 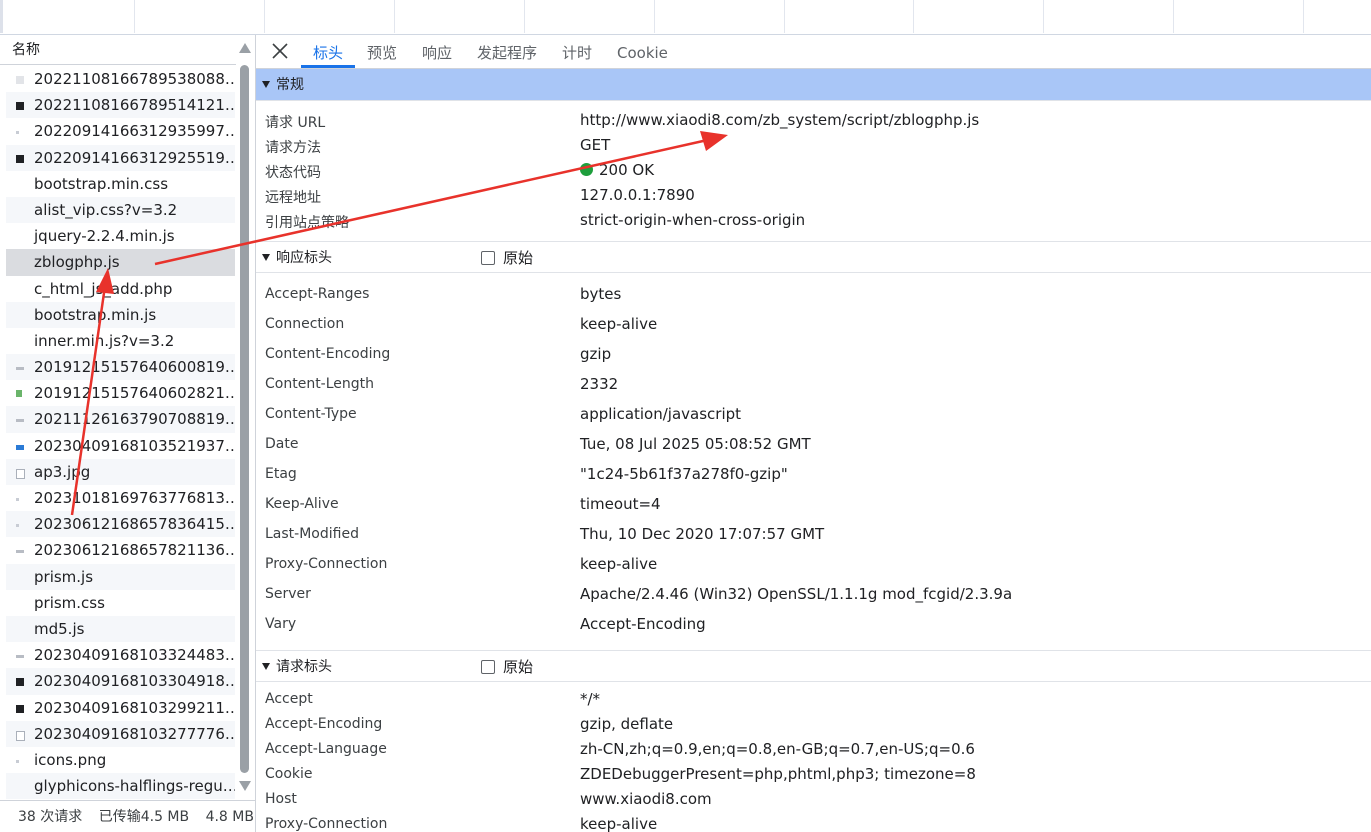 I want to click on request-row: md5.js, so click(x=120, y=629).